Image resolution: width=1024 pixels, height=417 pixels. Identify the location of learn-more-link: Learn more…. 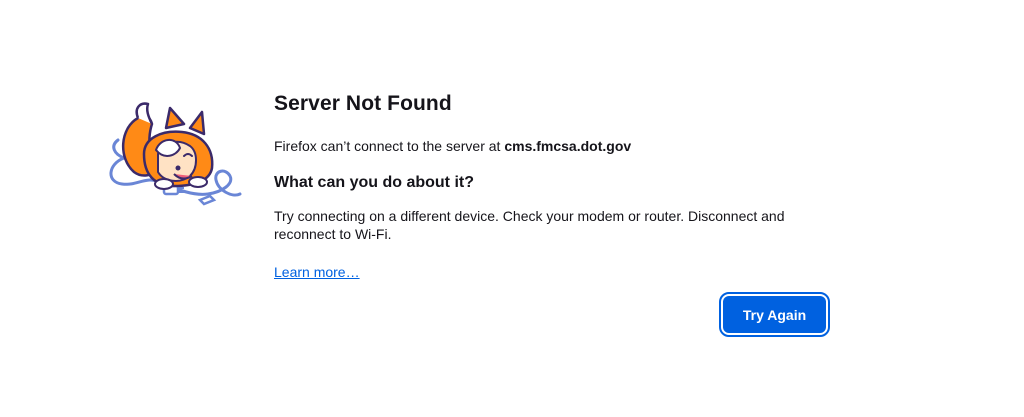
(317, 272).